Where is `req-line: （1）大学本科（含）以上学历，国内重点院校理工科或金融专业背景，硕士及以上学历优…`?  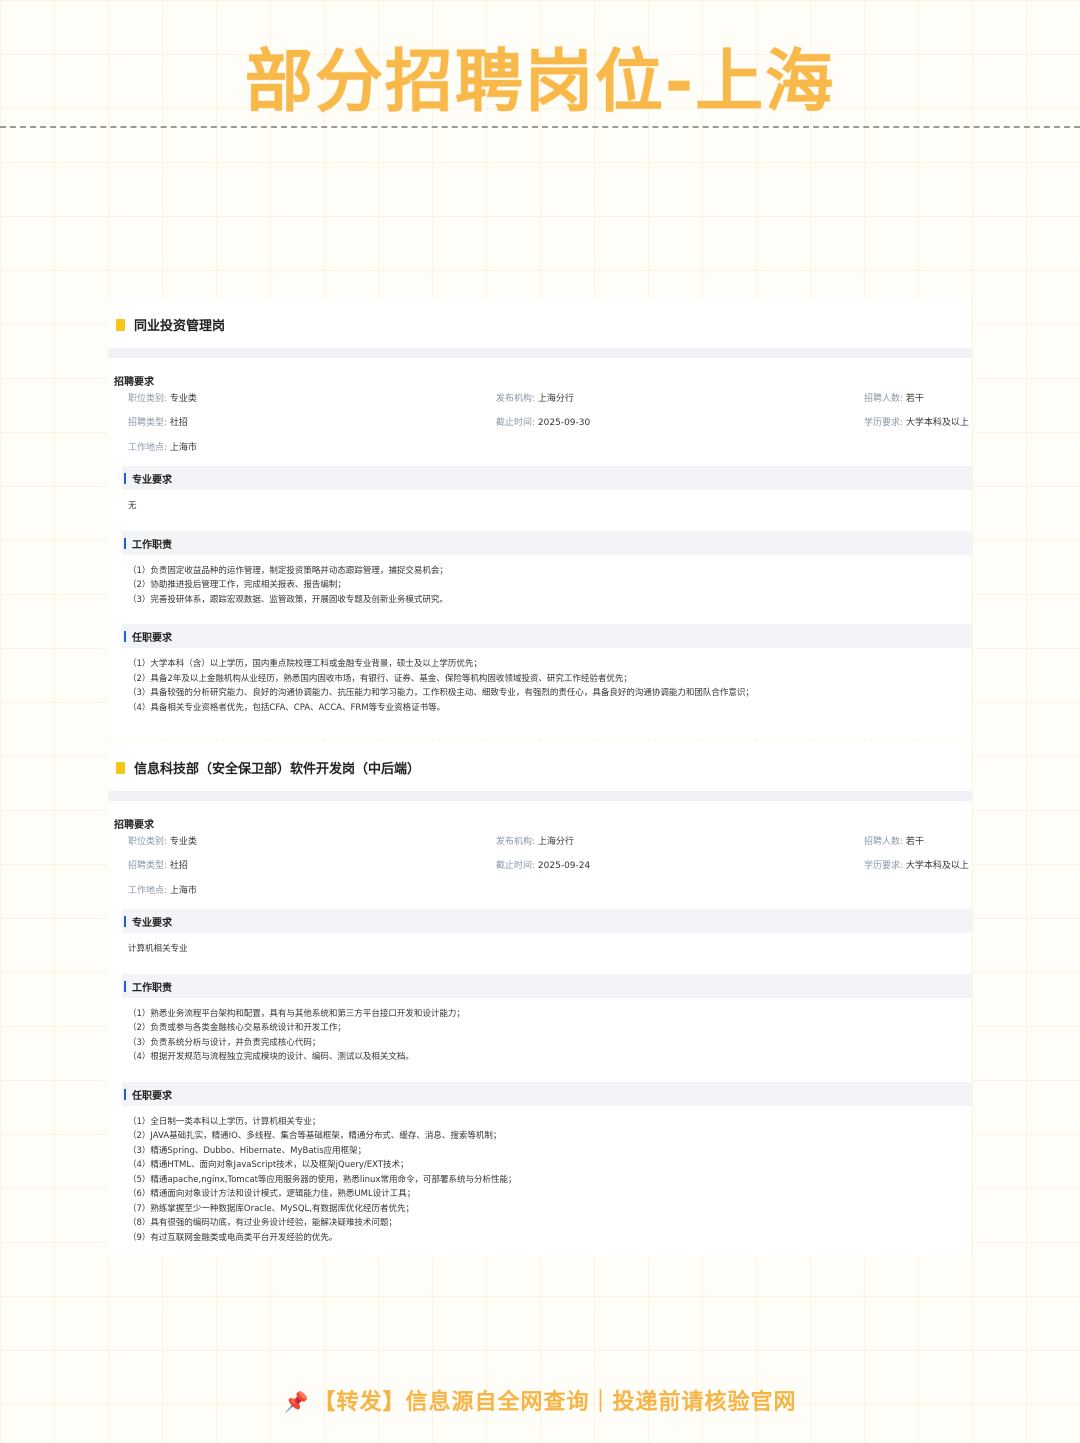 req-line: （1）大学本科（含）以上学历，国内重点院校理工科或金融专业背景，硕士及以上学历优… is located at coordinates (305, 664).